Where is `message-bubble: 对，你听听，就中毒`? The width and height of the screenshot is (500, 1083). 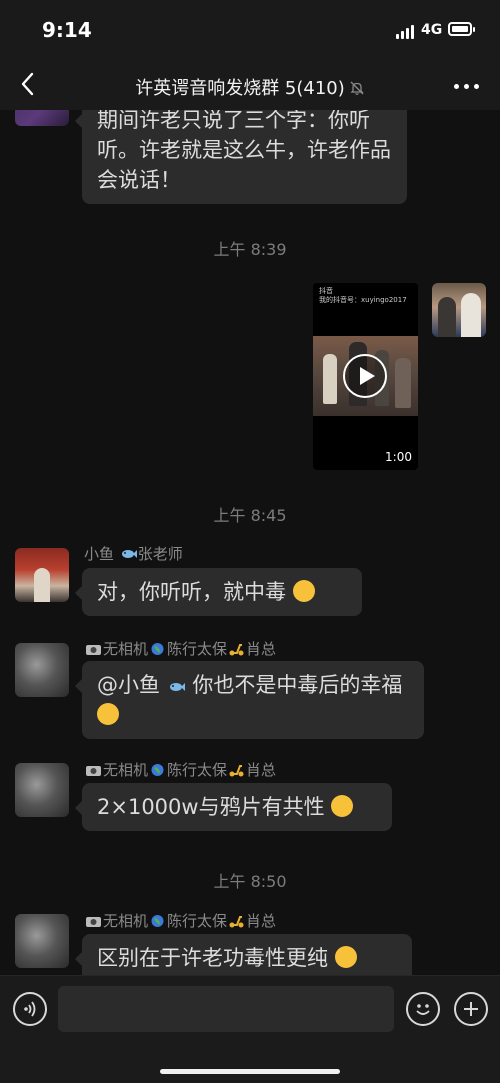 message-bubble: 对，你听听，就中毒 is located at coordinates (218, 592).